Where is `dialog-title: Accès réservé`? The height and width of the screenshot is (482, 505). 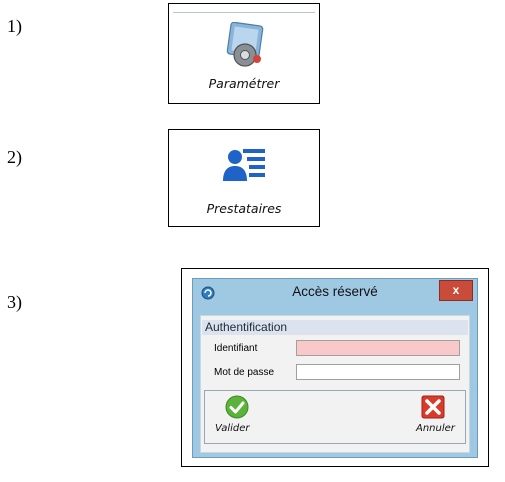
dialog-title: Accès réservé is located at coordinates (335, 291).